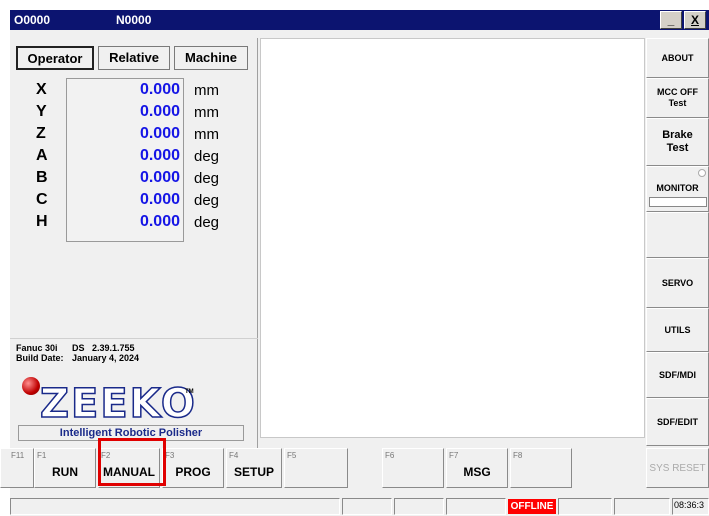  Describe the element at coordinates (17, 468) in the screenshot. I see `fkey-f11: F11` at that location.